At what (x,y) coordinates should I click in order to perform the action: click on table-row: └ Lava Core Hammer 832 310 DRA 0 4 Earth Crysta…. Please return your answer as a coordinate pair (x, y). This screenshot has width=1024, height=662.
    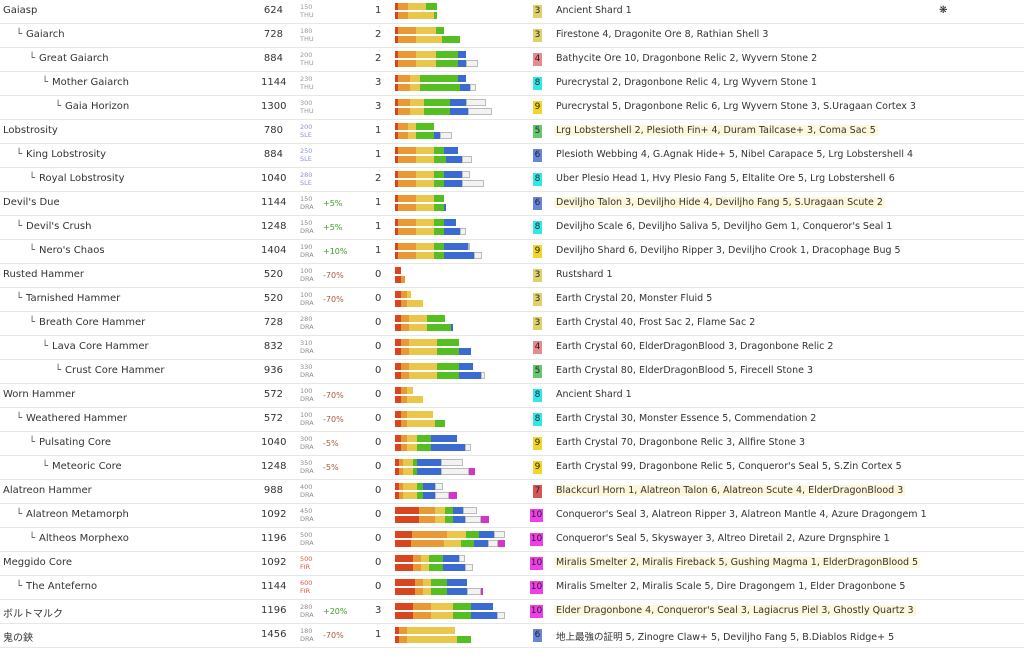
    Looking at the image, I should click on (512, 348).